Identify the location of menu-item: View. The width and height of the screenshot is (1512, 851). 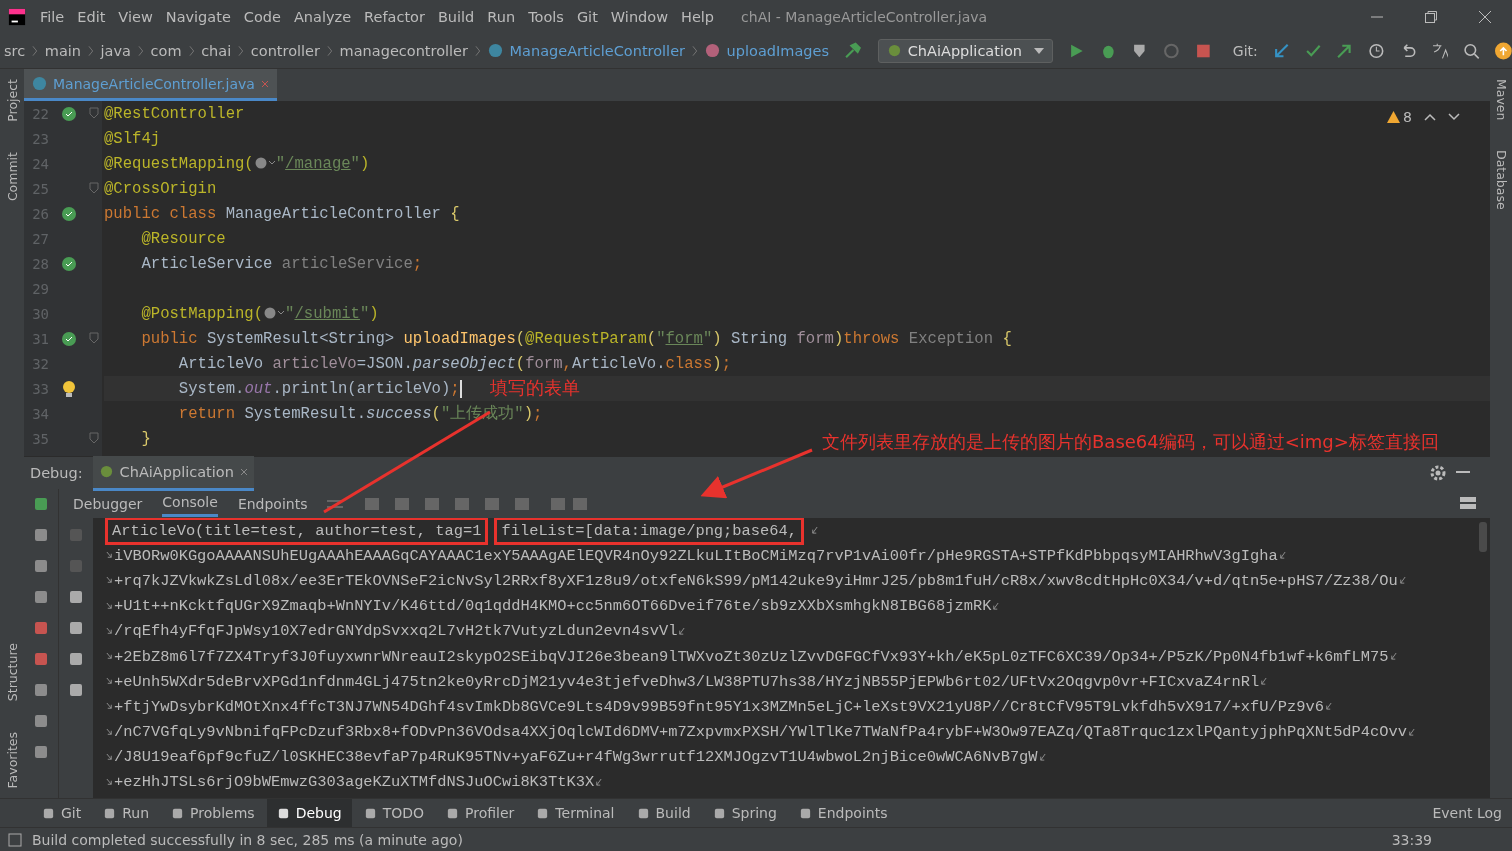
(135, 16).